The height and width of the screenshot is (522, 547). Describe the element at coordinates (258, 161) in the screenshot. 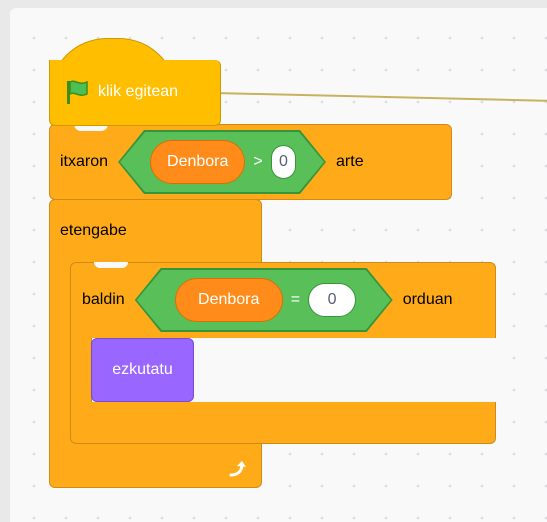

I see `greater-than-sign: >` at that location.